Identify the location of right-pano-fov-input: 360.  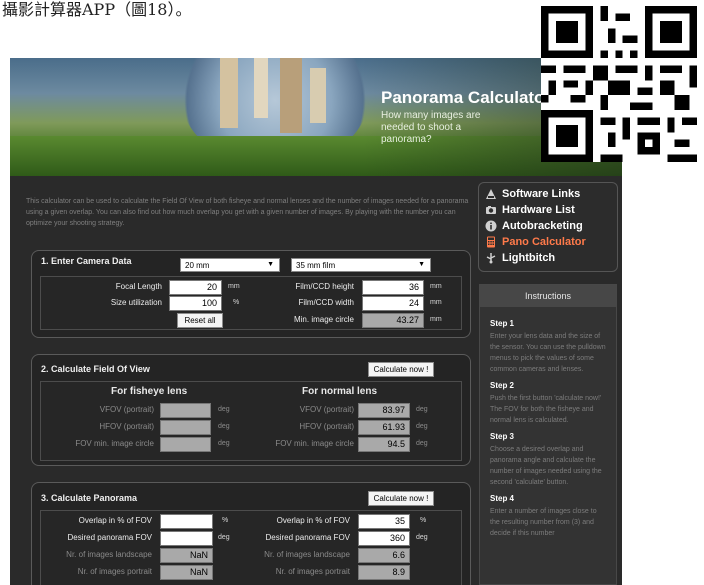
(384, 538).